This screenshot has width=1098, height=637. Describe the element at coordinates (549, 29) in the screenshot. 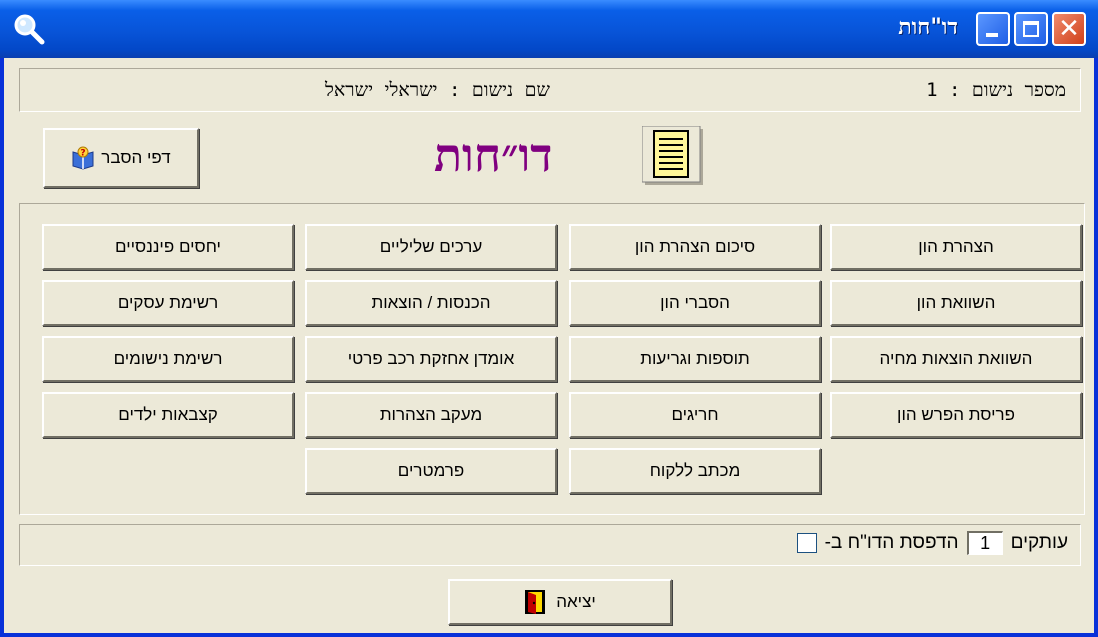

I see `titlebar: דו"חות ✕` at that location.